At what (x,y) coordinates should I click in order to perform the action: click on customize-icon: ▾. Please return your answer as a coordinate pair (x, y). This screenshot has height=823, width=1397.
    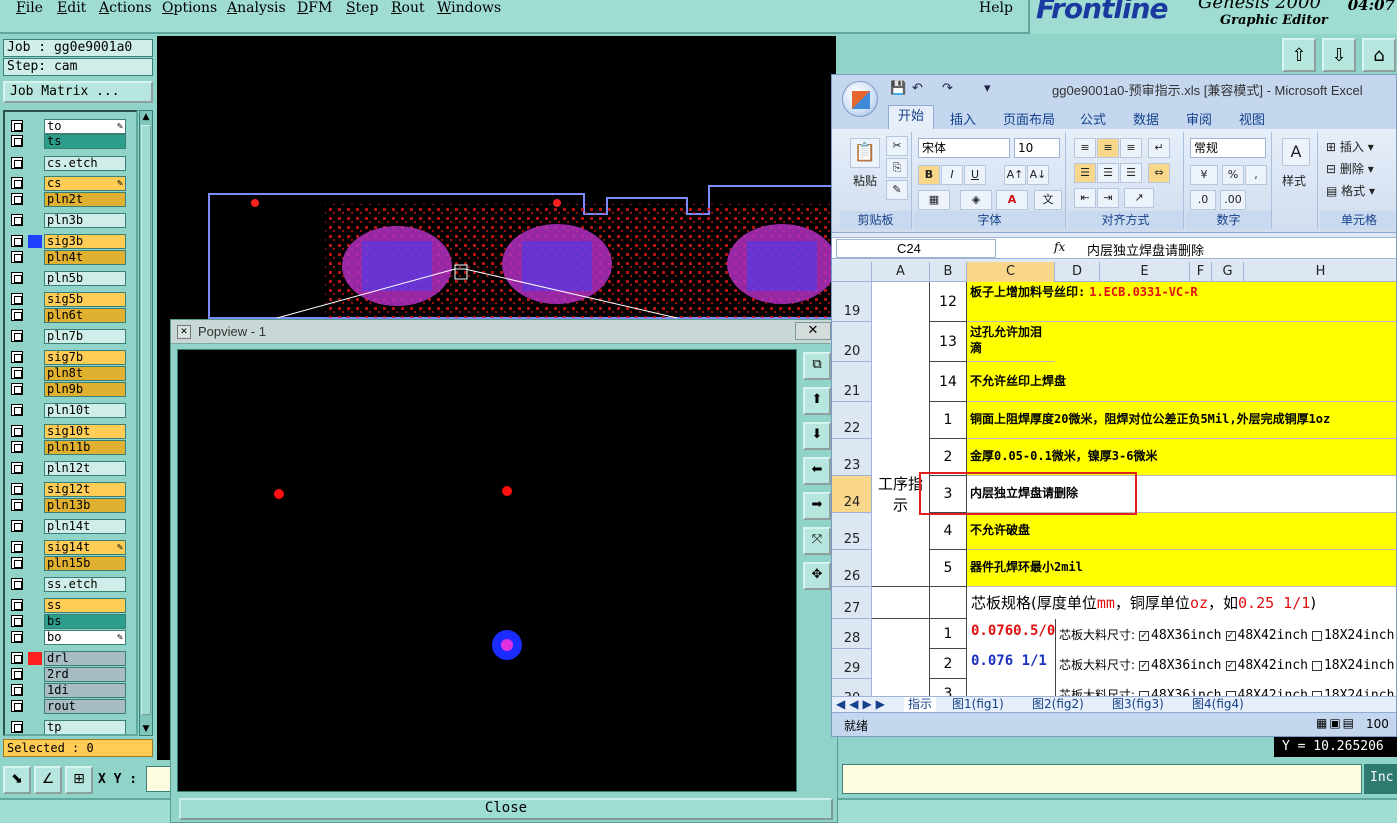
    Looking at the image, I should click on (987, 88).